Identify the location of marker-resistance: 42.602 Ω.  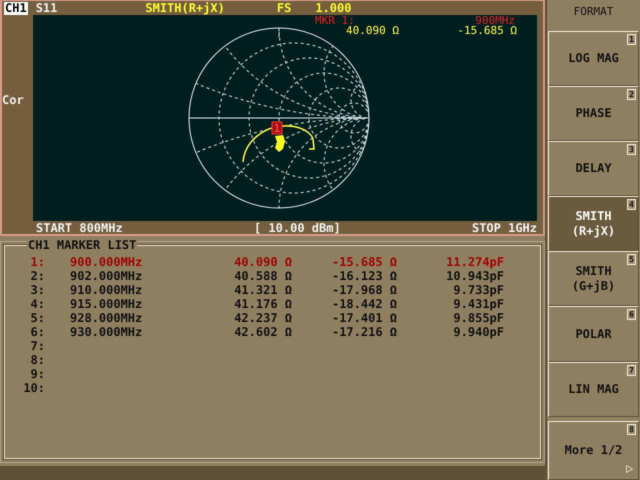
(262, 332).